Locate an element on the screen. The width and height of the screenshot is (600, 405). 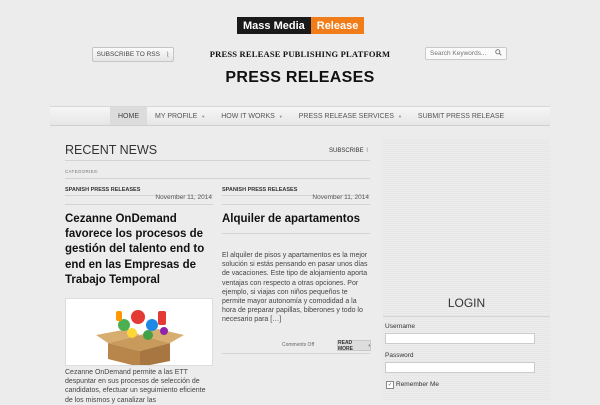
nav-item-press-release-services: PRESS RELEASE SERVICES ▼ is located at coordinates (350, 116).